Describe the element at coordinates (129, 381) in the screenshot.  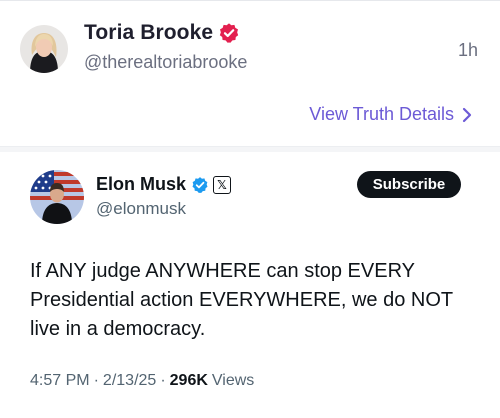
I see `post-date: 2/13/25` at that location.